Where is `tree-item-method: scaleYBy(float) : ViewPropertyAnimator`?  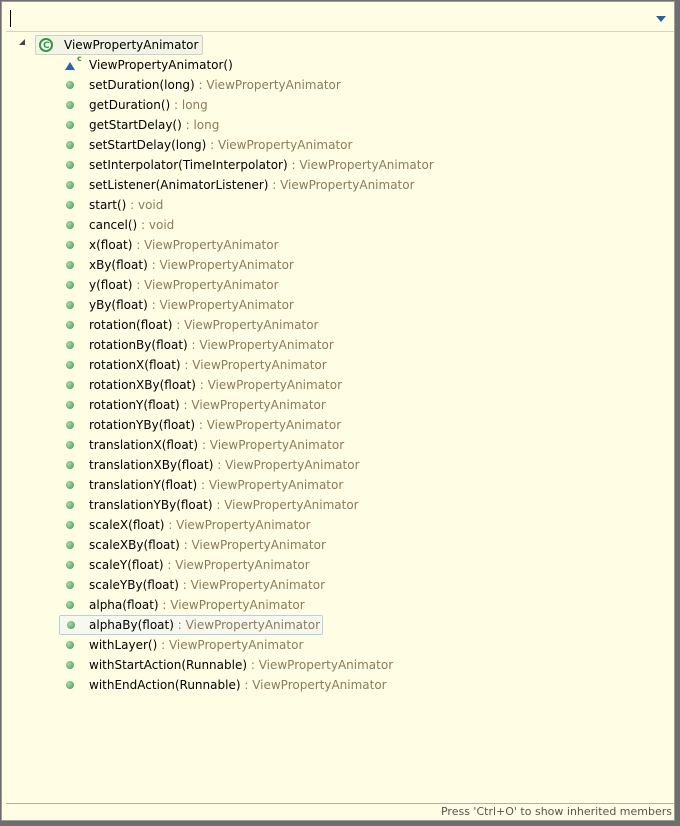
tree-item-method: scaleYBy(float) : ViewPropertyAnimator is located at coordinates (193, 585).